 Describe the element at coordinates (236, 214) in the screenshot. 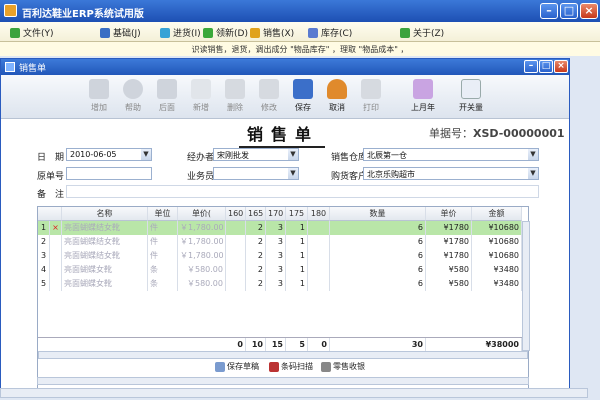

I see `col-header: 160` at that location.